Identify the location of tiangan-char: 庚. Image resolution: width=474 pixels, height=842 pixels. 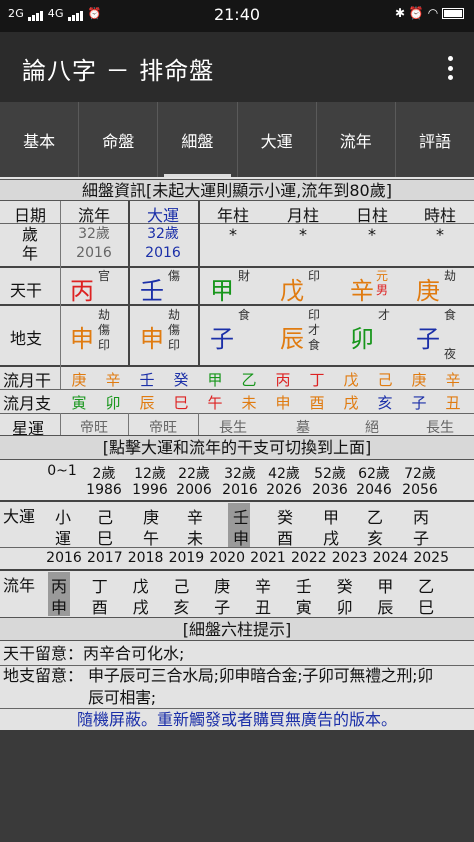
(428, 288).